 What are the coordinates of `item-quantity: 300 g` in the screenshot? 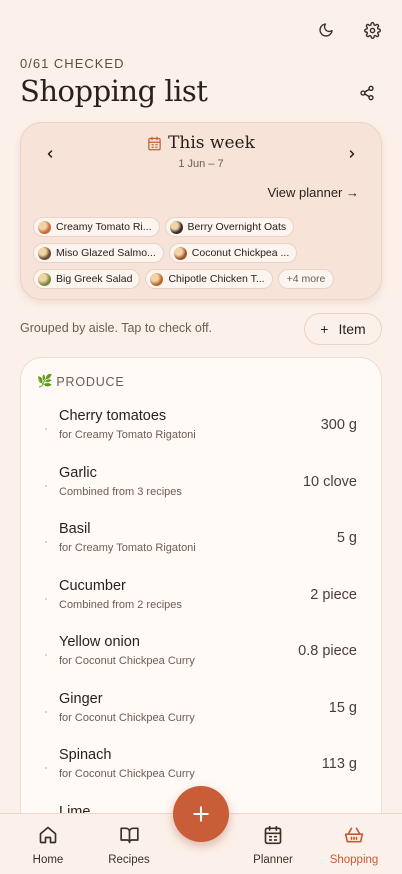 It's located at (338, 425).